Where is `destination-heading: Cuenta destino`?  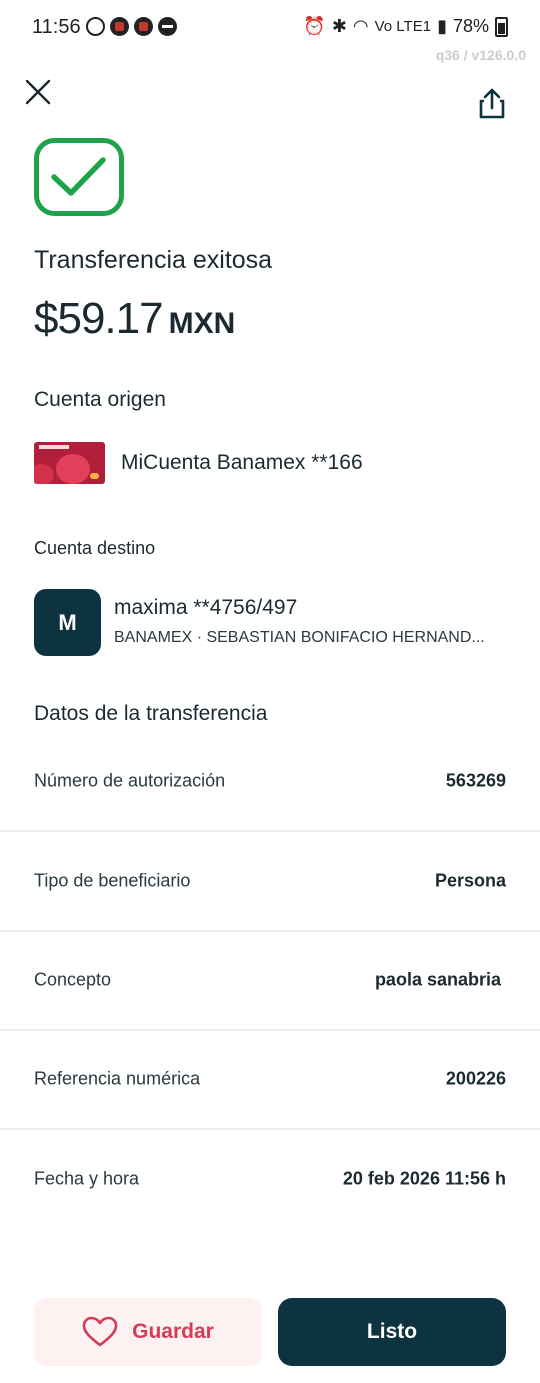
destination-heading: Cuenta destino is located at coordinates (95, 548).